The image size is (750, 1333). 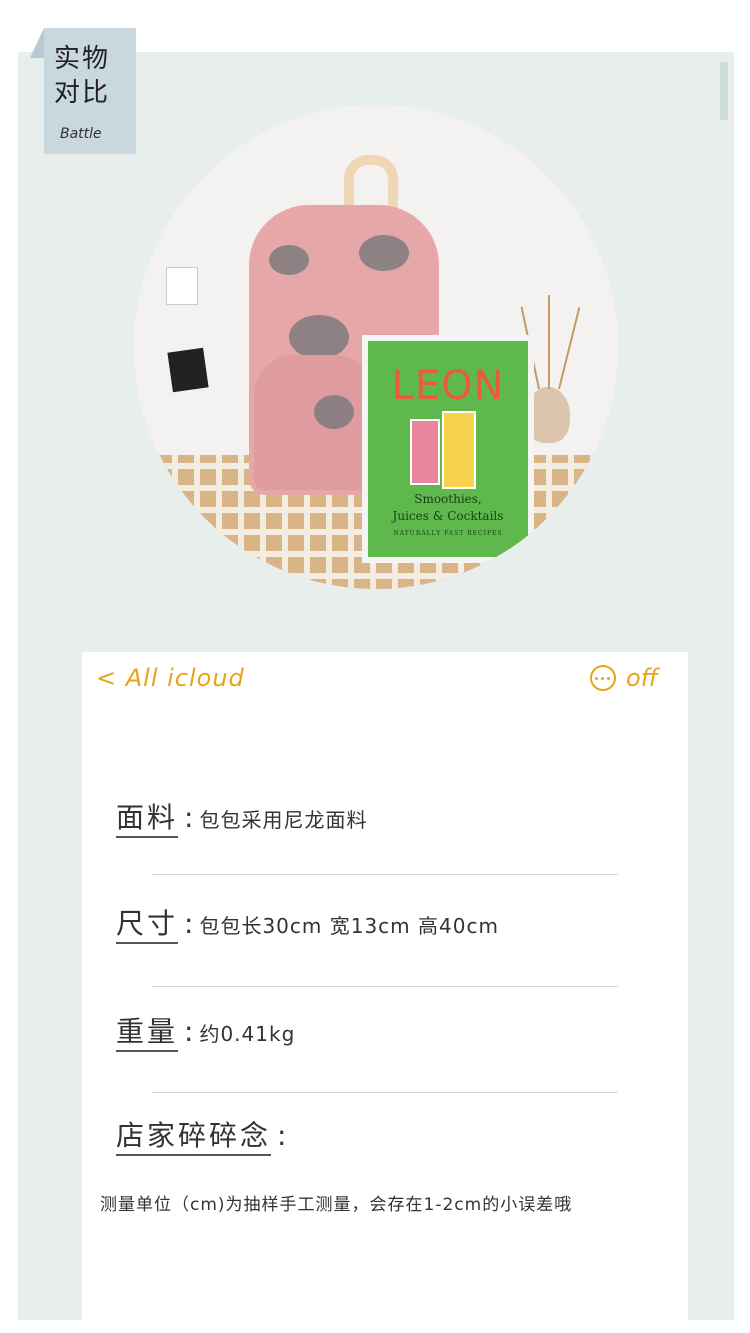 I want to click on wall-sticker-dark, so click(x=188, y=370).